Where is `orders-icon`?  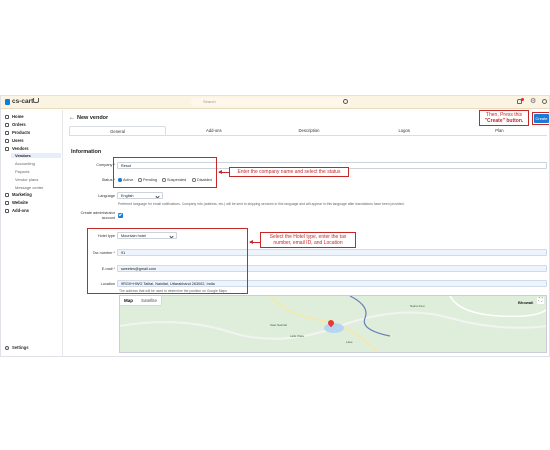
orders-icon is located at coordinates (7, 124).